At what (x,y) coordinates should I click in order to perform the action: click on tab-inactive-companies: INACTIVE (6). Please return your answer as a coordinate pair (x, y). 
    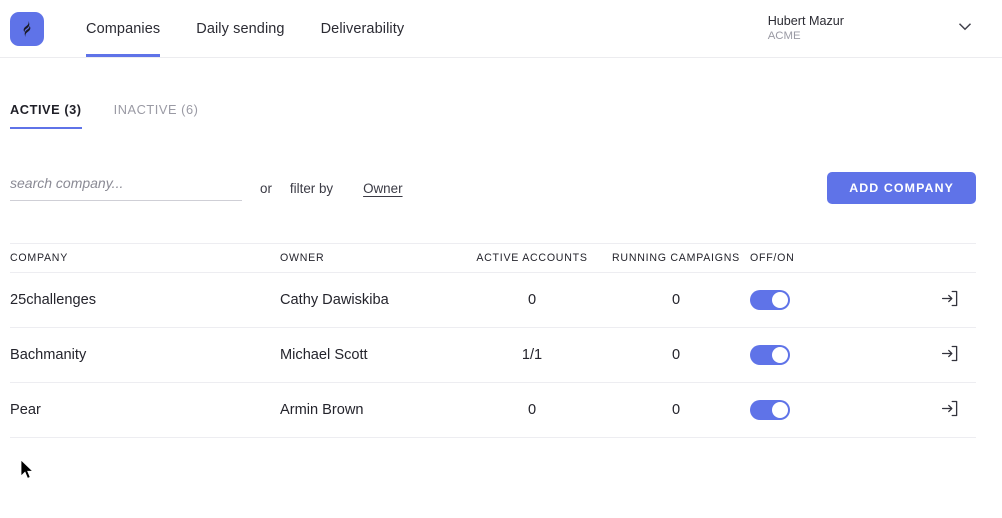
    Looking at the image, I should click on (156, 115).